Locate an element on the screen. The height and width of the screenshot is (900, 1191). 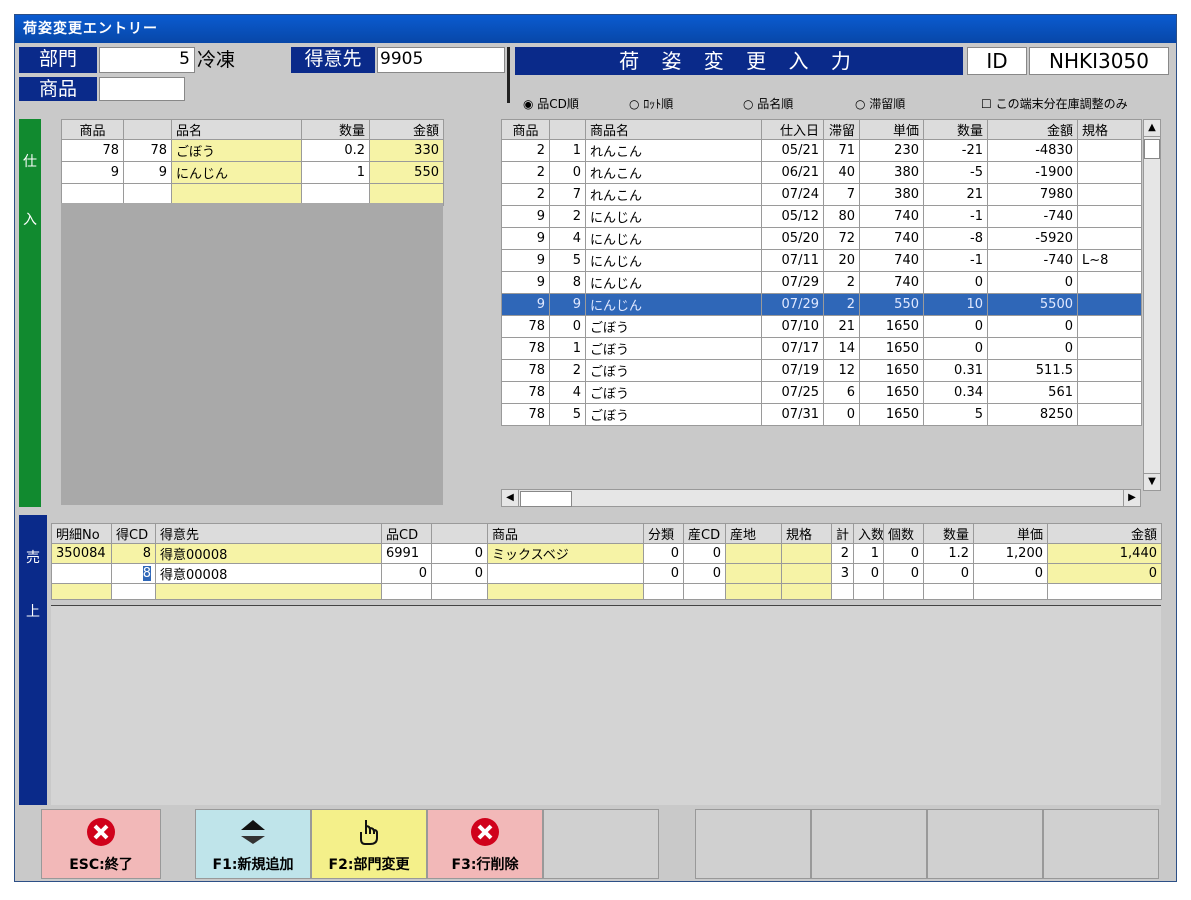
sales-cell: 3 is located at coordinates (842, 573).